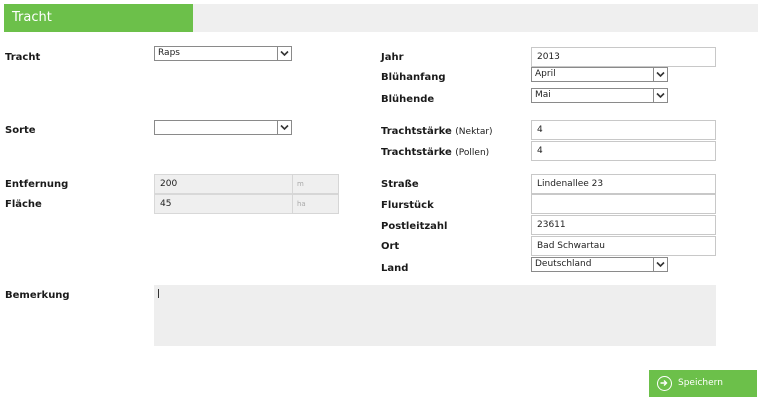  What do you see at coordinates (623, 130) in the screenshot?
I see `trachtstaerke-nektar-input: 4` at bounding box center [623, 130].